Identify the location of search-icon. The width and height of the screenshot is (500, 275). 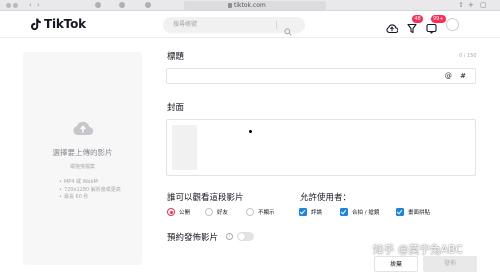
(288, 30).